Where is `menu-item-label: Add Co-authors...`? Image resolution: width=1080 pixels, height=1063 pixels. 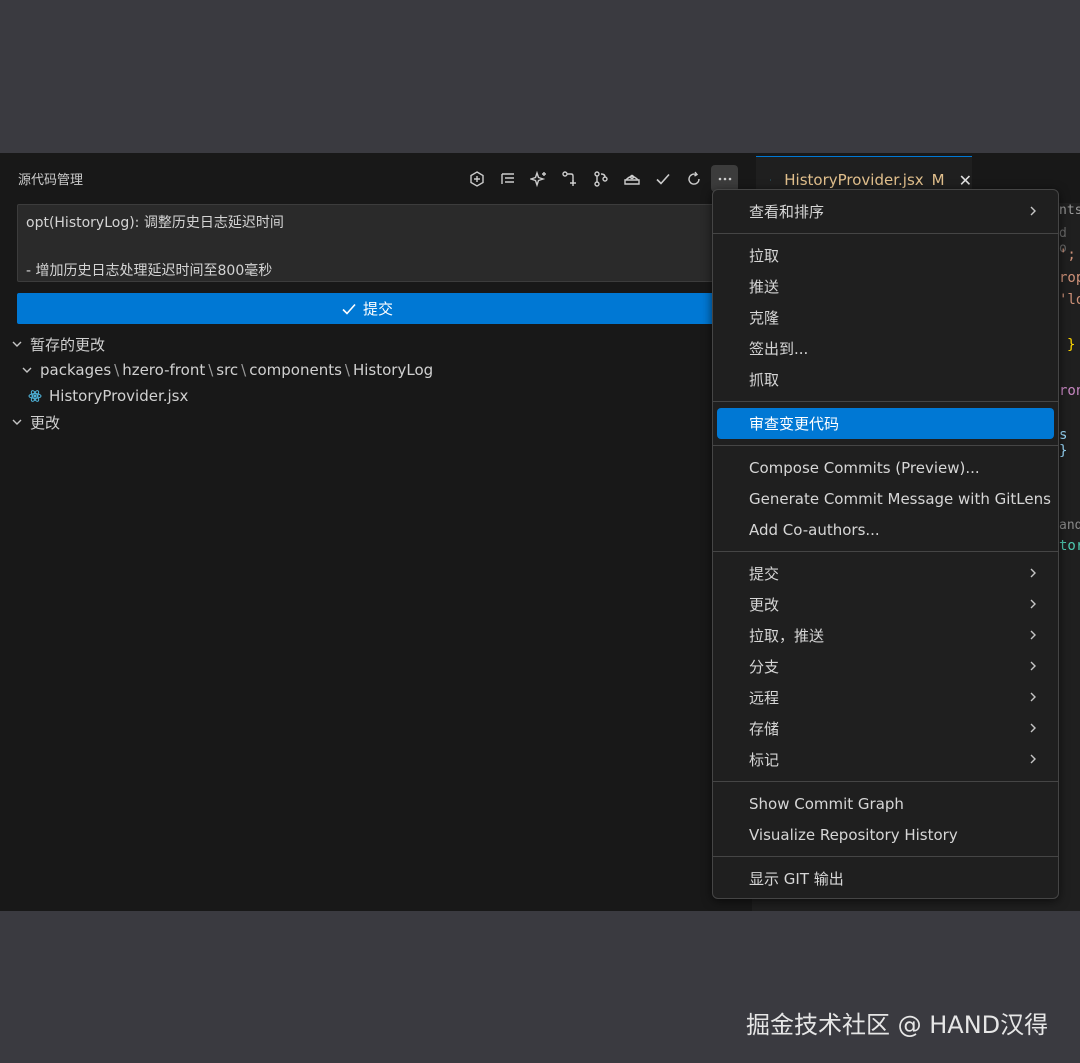
menu-item-label: Add Co-authors... is located at coordinates (814, 529).